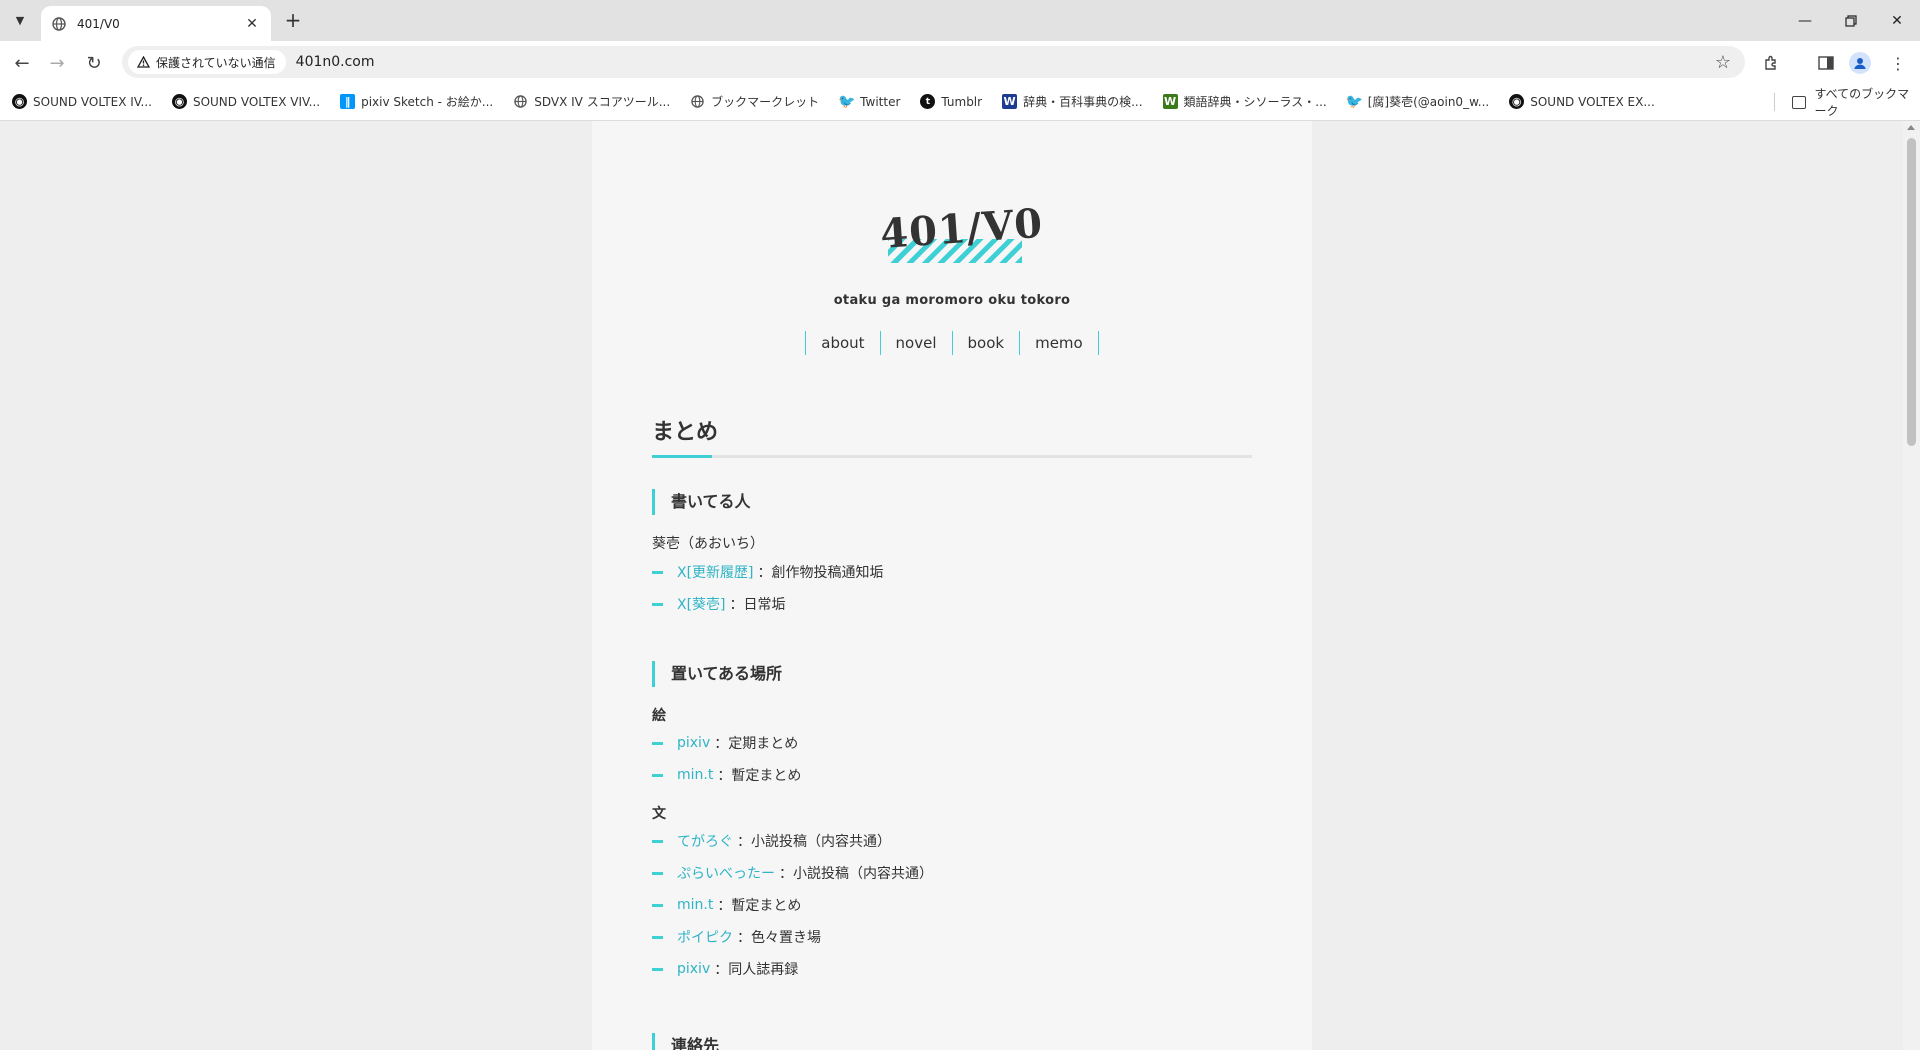  Describe the element at coordinates (1799, 102) in the screenshot. I see `folder-icon` at that location.